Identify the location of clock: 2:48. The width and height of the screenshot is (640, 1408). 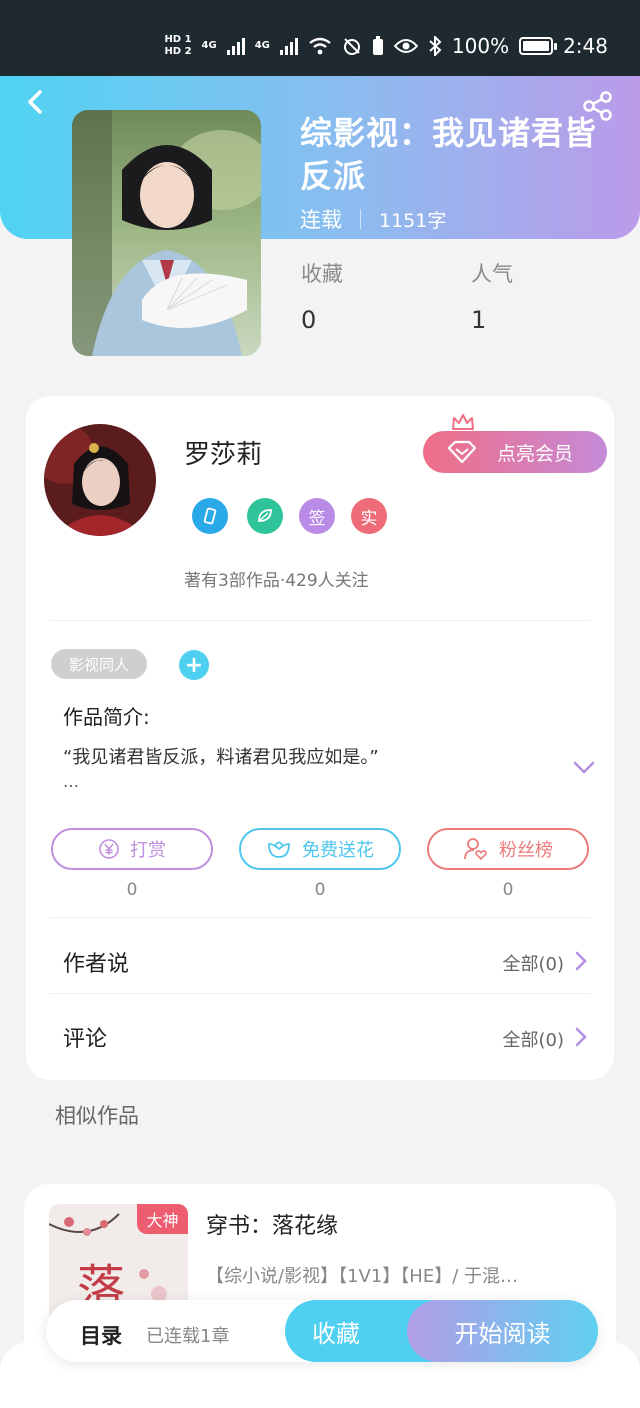
(585, 46).